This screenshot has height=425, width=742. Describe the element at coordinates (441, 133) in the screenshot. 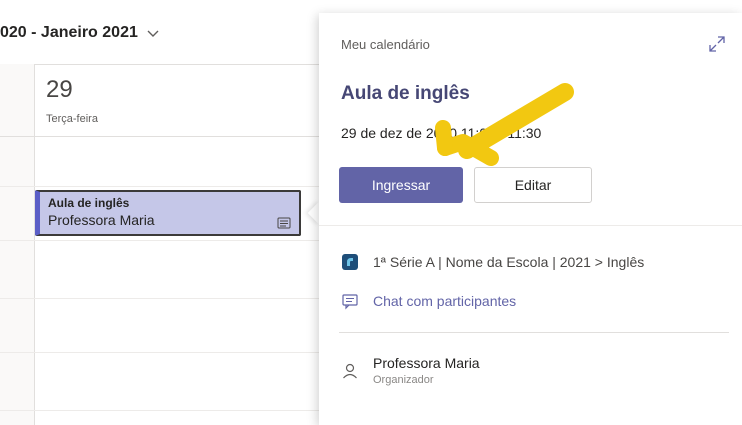

I see `meeting-time: 29 de dez de 2020 11:00 - 11:30` at that location.